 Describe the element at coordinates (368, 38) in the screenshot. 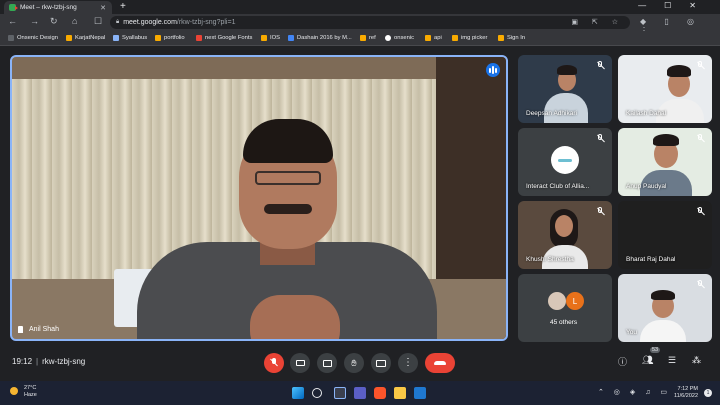

I see `bookmark-item: ref` at that location.